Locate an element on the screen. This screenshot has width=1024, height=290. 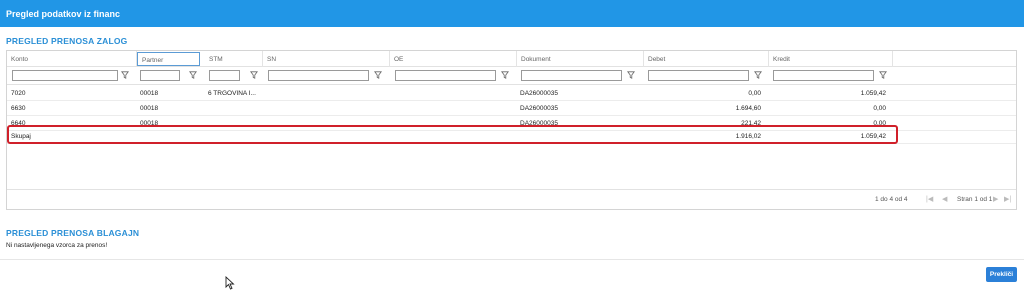
mouse-cursor-icon is located at coordinates (230, 283).